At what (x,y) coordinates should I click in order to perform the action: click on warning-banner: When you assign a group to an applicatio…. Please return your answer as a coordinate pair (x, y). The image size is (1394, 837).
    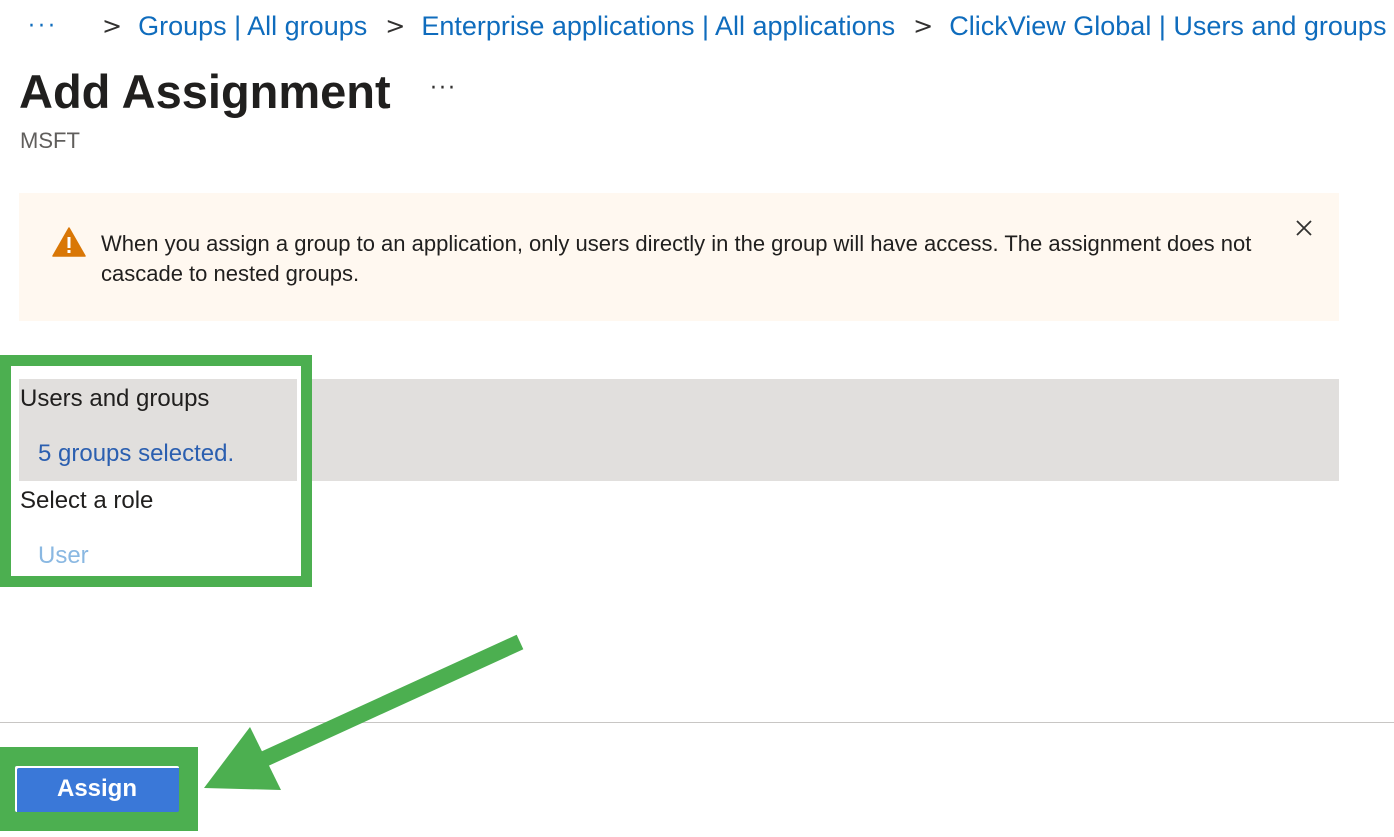
    Looking at the image, I should click on (679, 257).